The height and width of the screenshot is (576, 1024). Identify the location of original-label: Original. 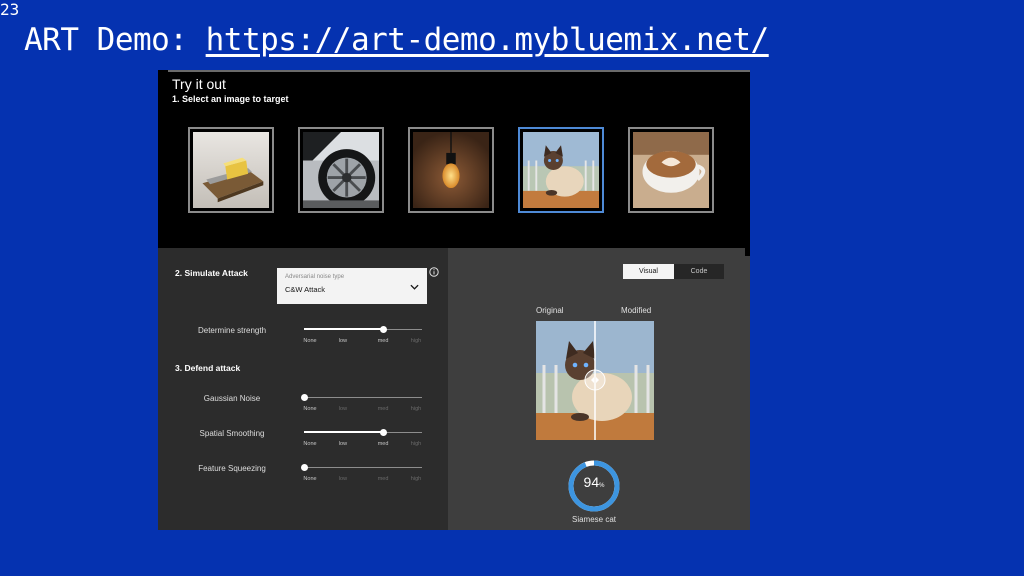
(550, 310).